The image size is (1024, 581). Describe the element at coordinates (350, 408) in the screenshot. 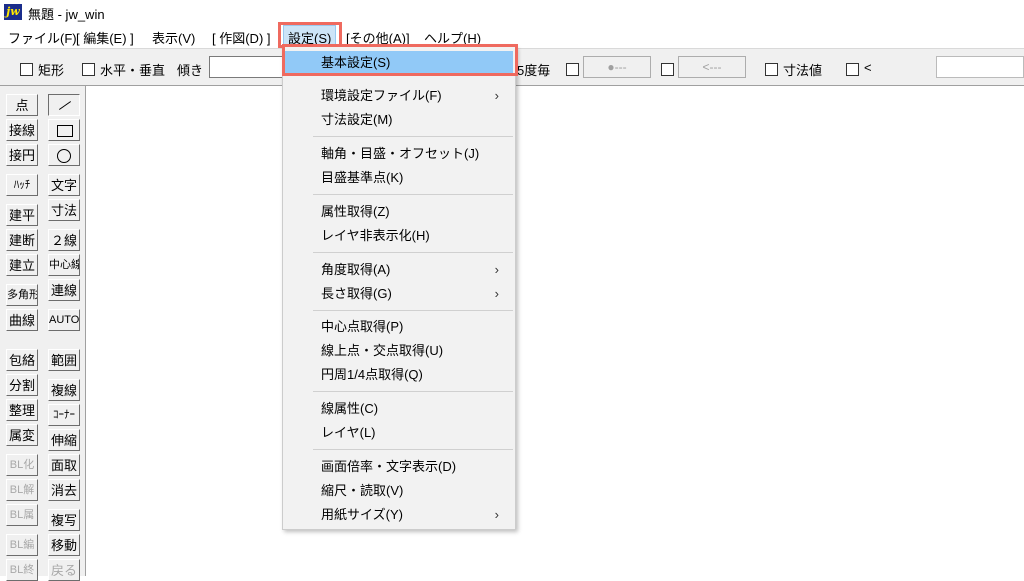

I see `menu-item-label: 線属性(C)` at that location.